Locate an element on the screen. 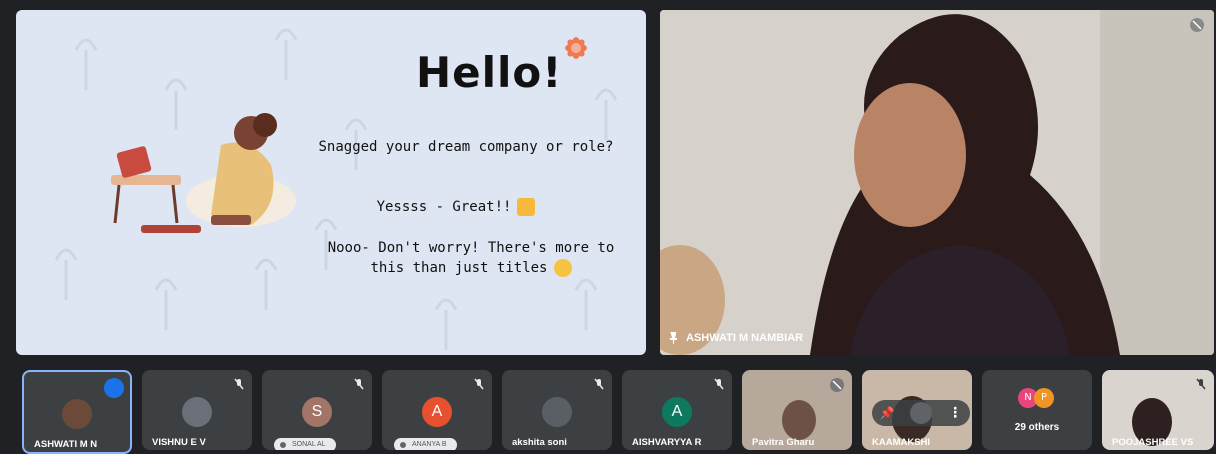 The height and width of the screenshot is (454, 1216). more-options-icon: ⋮ is located at coordinates (955, 413).